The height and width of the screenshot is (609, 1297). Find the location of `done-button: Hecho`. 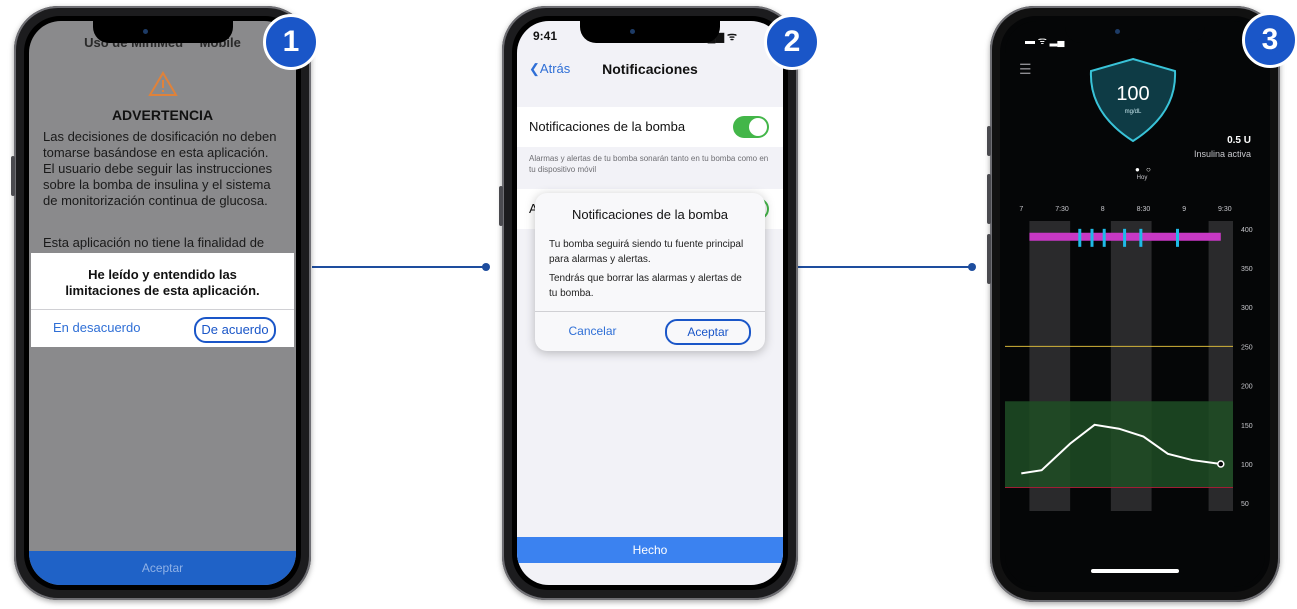

done-button: Hecho is located at coordinates (650, 550).